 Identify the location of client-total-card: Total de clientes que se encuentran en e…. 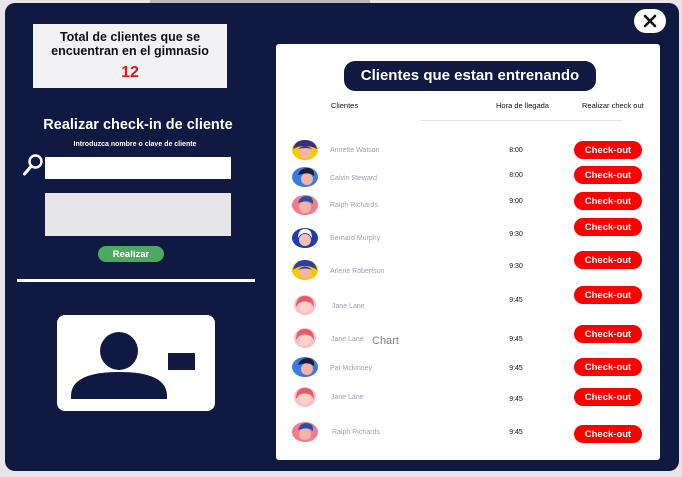
(130, 56).